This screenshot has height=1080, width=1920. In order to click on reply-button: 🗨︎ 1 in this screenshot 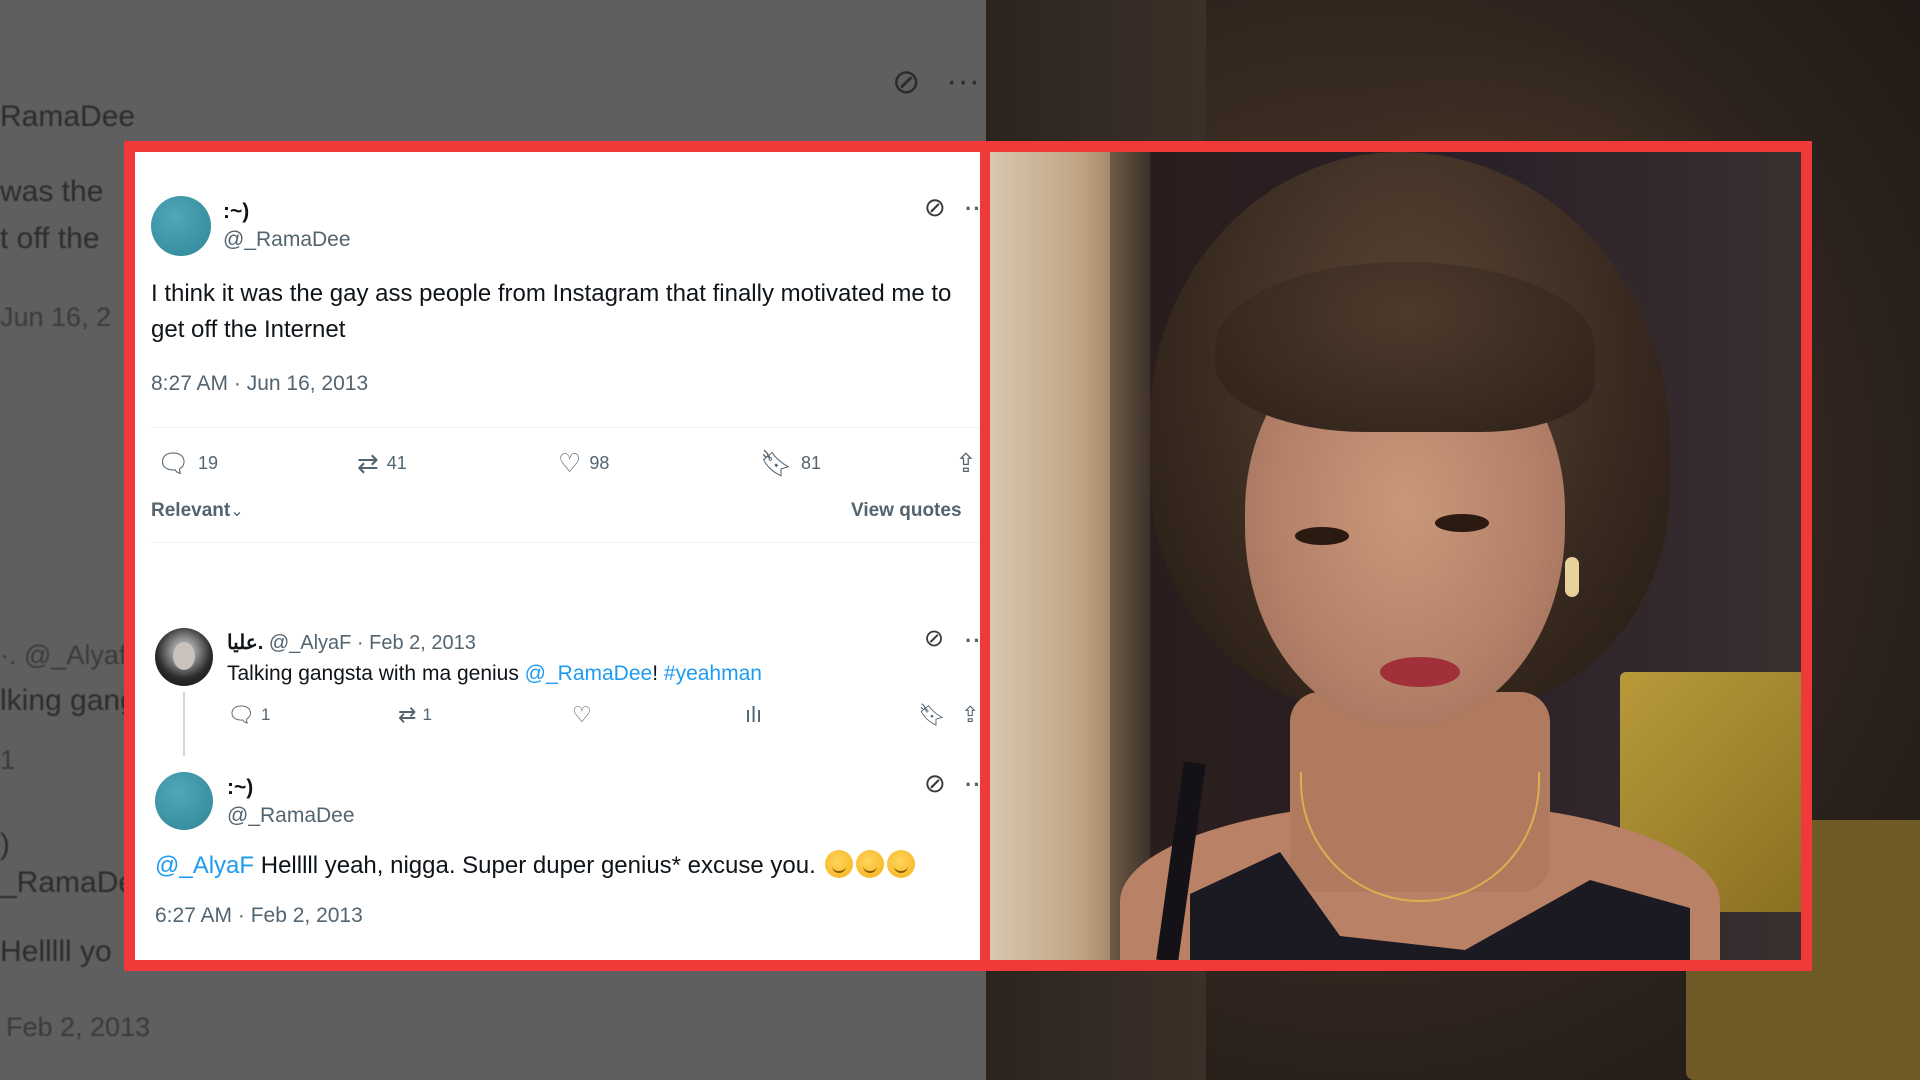, I will do `click(248, 715)`.